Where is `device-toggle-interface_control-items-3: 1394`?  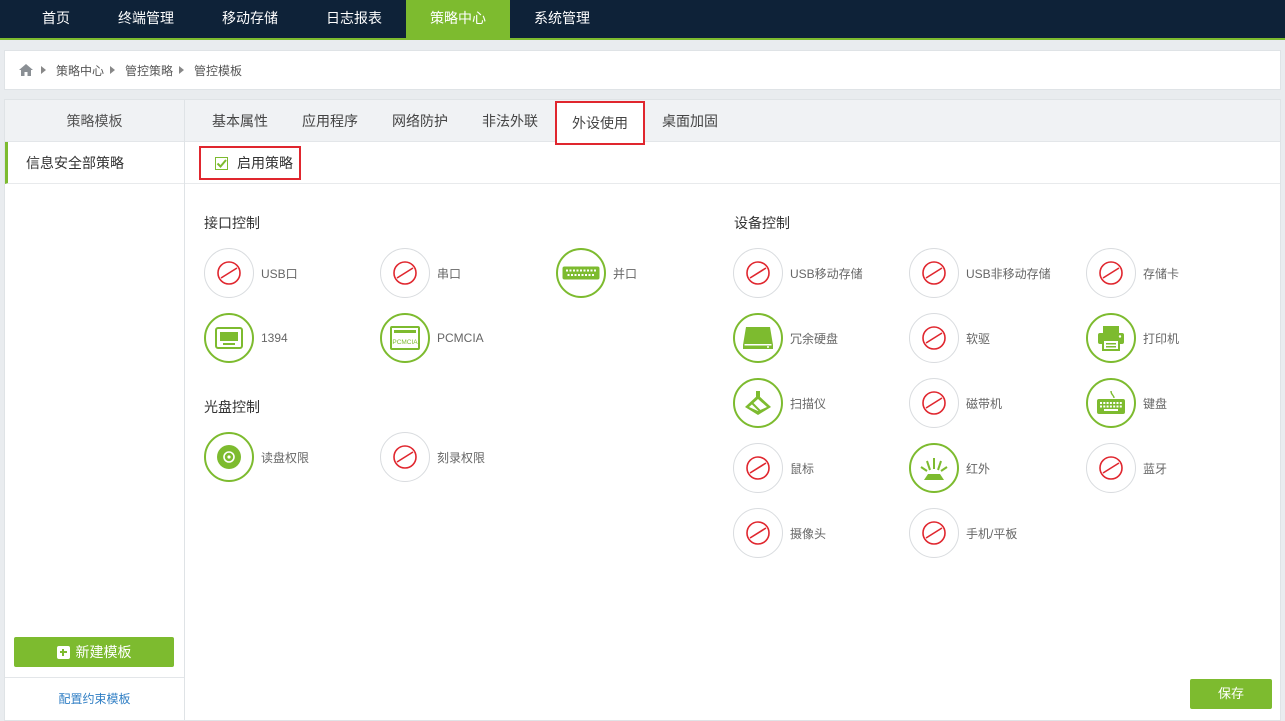
device-toggle-interface_control-items-3: 1394 is located at coordinates (246, 338).